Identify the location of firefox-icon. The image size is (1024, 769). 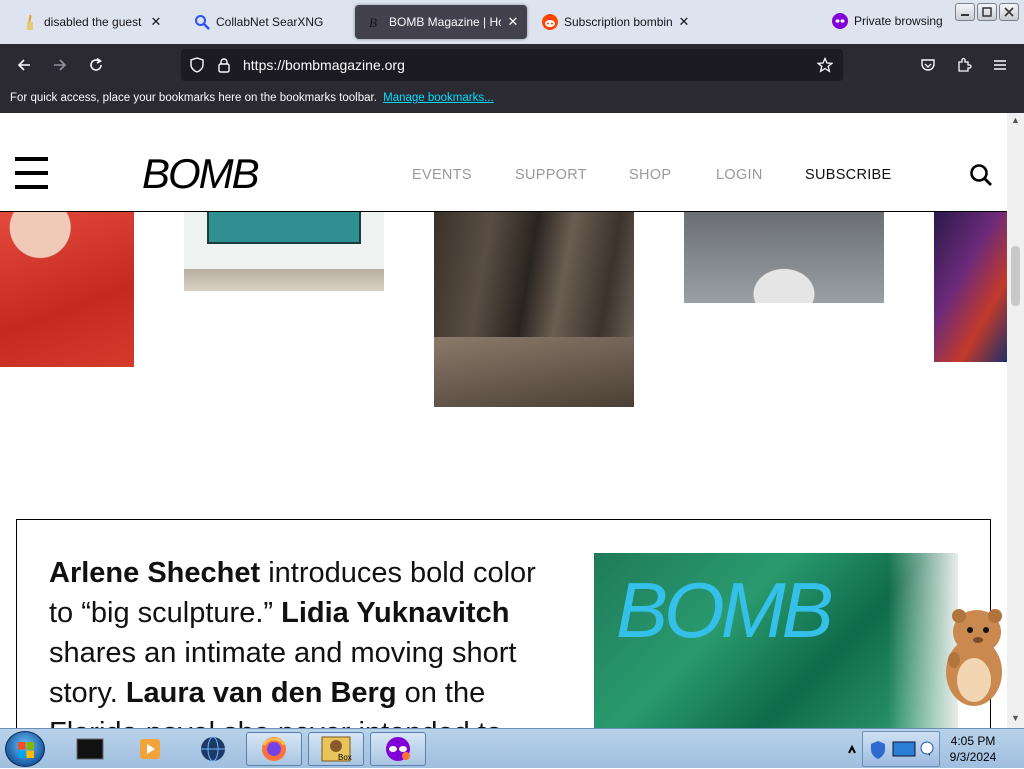
(274, 749).